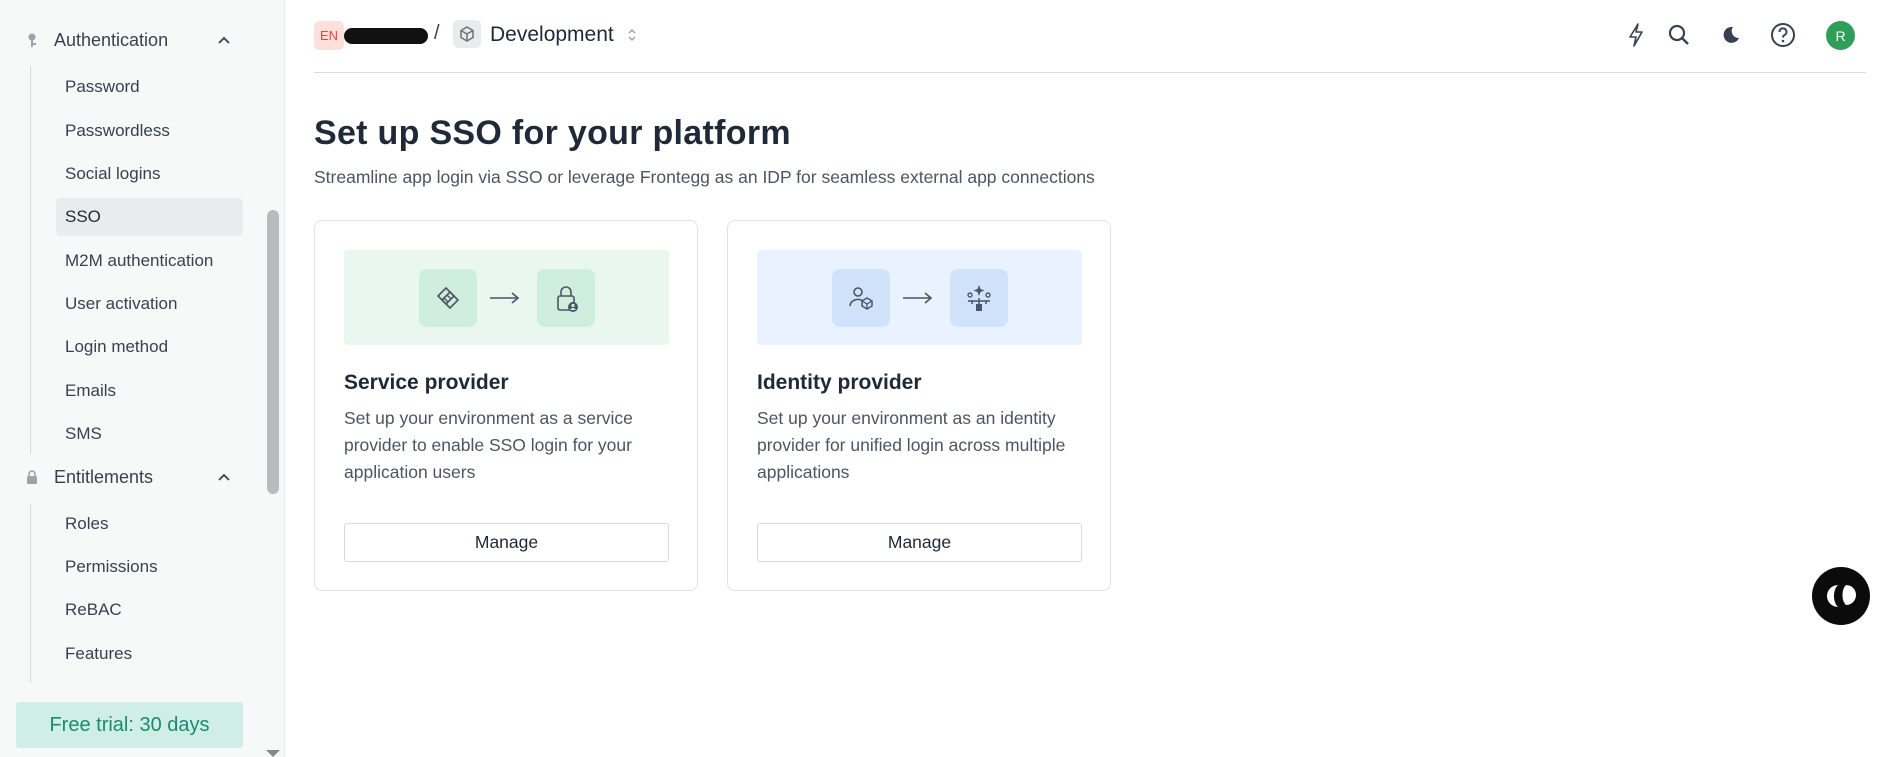 Image resolution: width=1893 pixels, height=757 pixels. I want to click on sidebar-item-social-logins: Social logins, so click(149, 174).